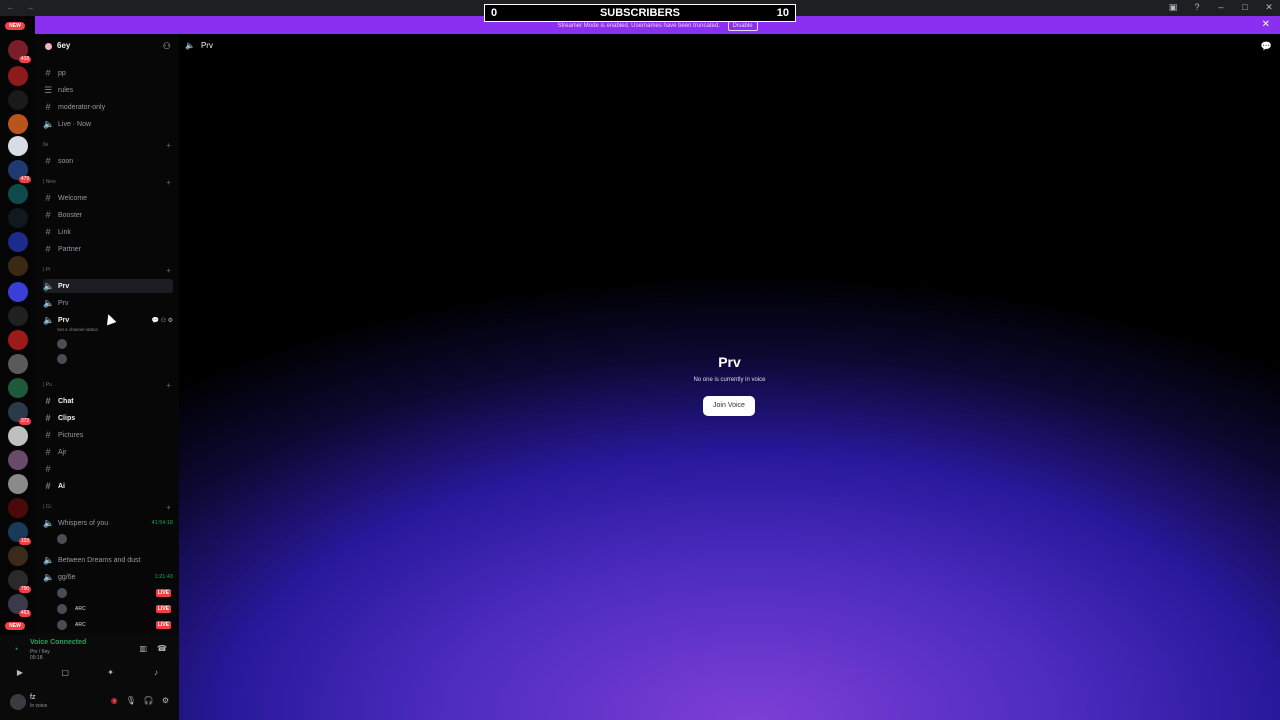  What do you see at coordinates (108, 560) in the screenshot?
I see `voice-channel-between: 🔈 Between Dreams and dust` at bounding box center [108, 560].